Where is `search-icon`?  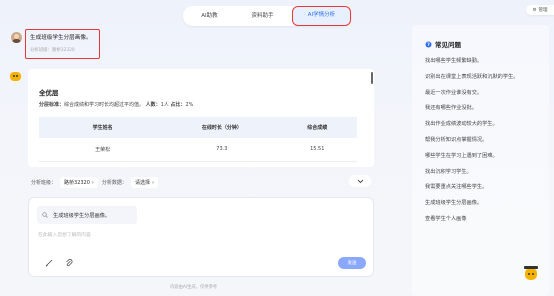
search-icon is located at coordinates (45, 215).